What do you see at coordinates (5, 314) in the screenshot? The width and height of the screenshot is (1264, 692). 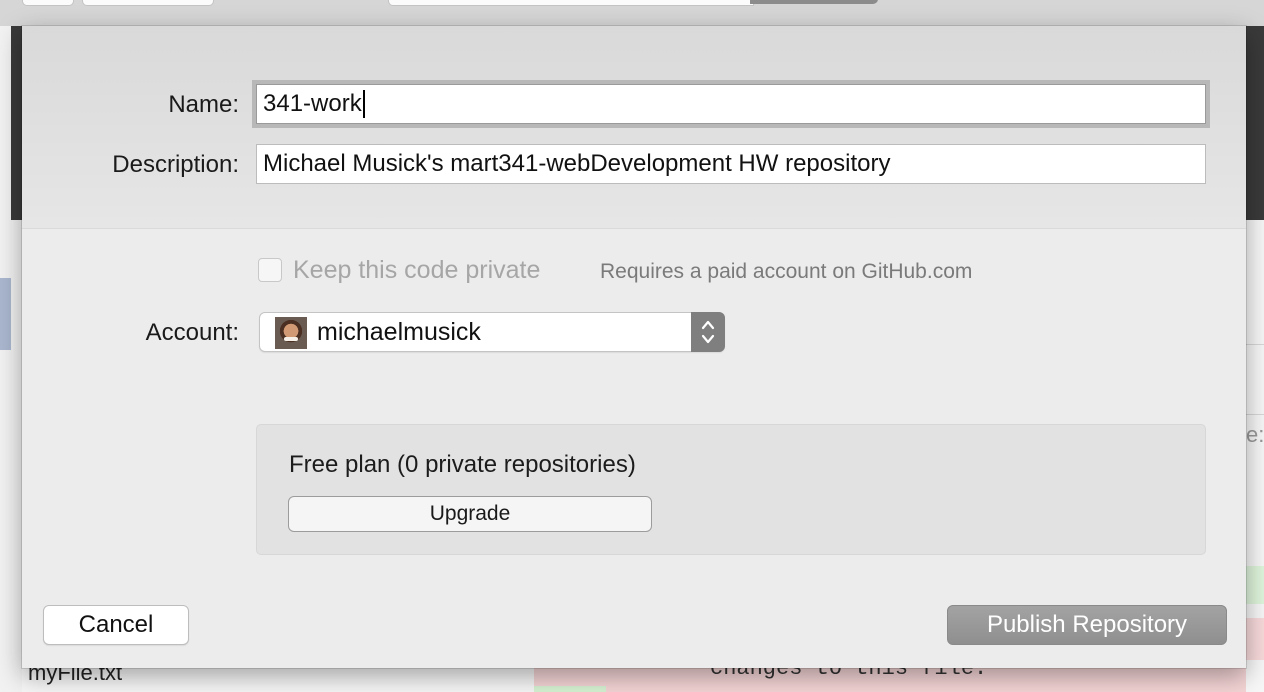 I see `background-selected-row` at bounding box center [5, 314].